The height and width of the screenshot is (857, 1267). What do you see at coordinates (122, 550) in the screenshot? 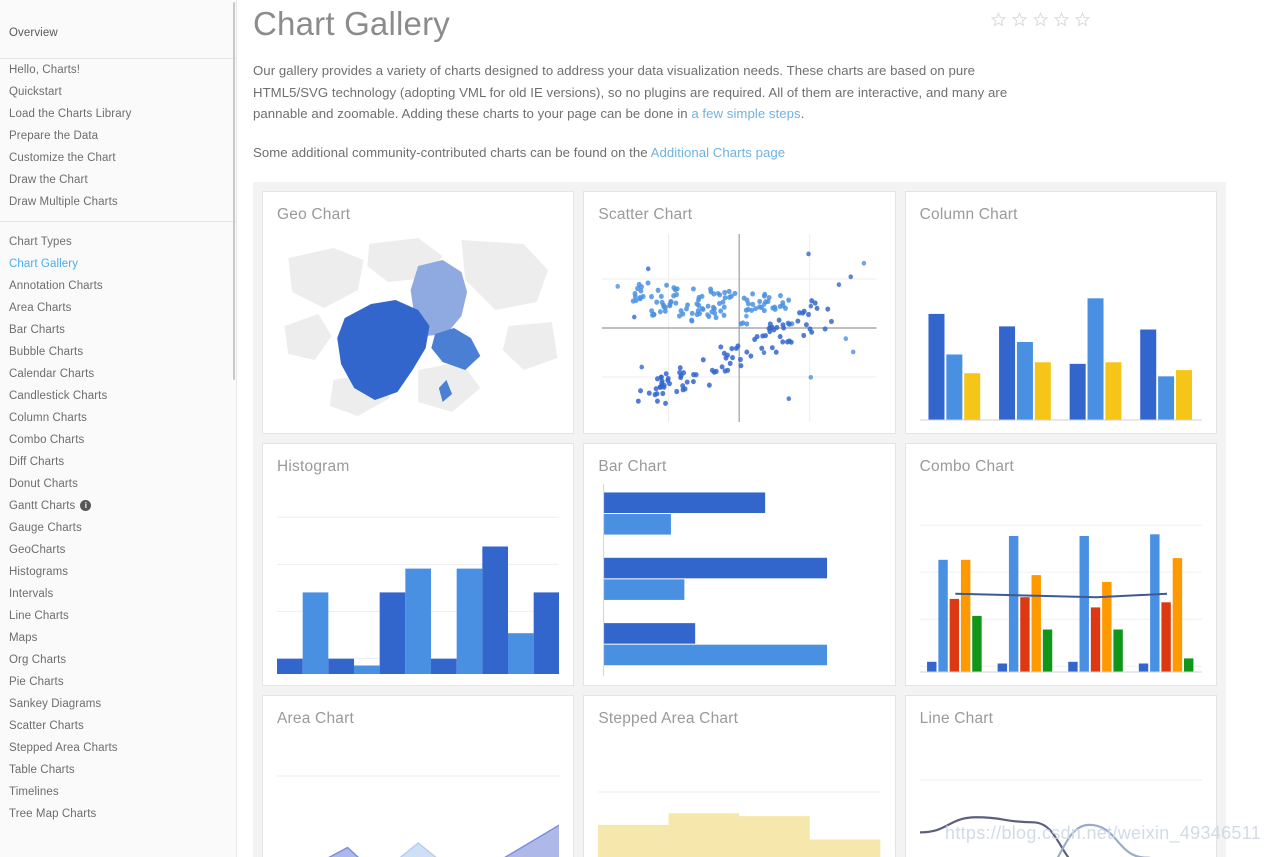
I see `sidebar-item-geocharts: GeoCharts` at bounding box center [122, 550].